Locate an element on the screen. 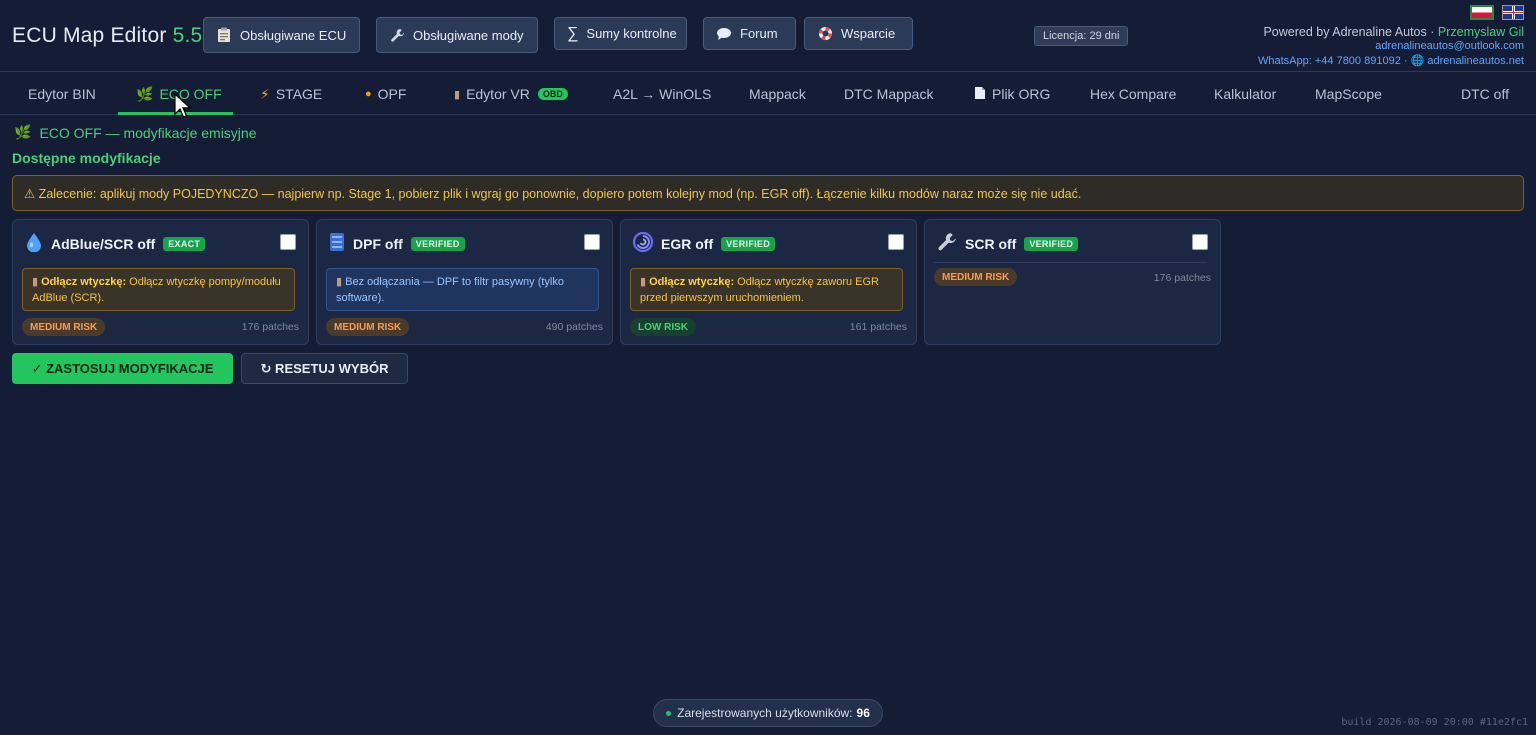 The height and width of the screenshot is (735, 1536). app-version: 5.5 is located at coordinates (187, 35).